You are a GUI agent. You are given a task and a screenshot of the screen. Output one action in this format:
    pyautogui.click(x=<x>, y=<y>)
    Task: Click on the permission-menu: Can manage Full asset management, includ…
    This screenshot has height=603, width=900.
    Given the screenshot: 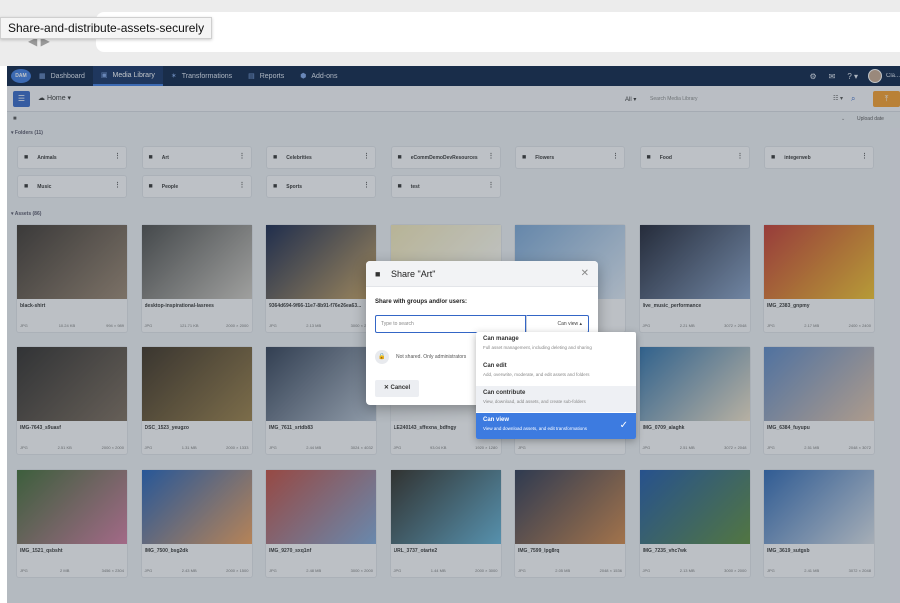 What is the action you would take?
    pyautogui.click(x=556, y=385)
    